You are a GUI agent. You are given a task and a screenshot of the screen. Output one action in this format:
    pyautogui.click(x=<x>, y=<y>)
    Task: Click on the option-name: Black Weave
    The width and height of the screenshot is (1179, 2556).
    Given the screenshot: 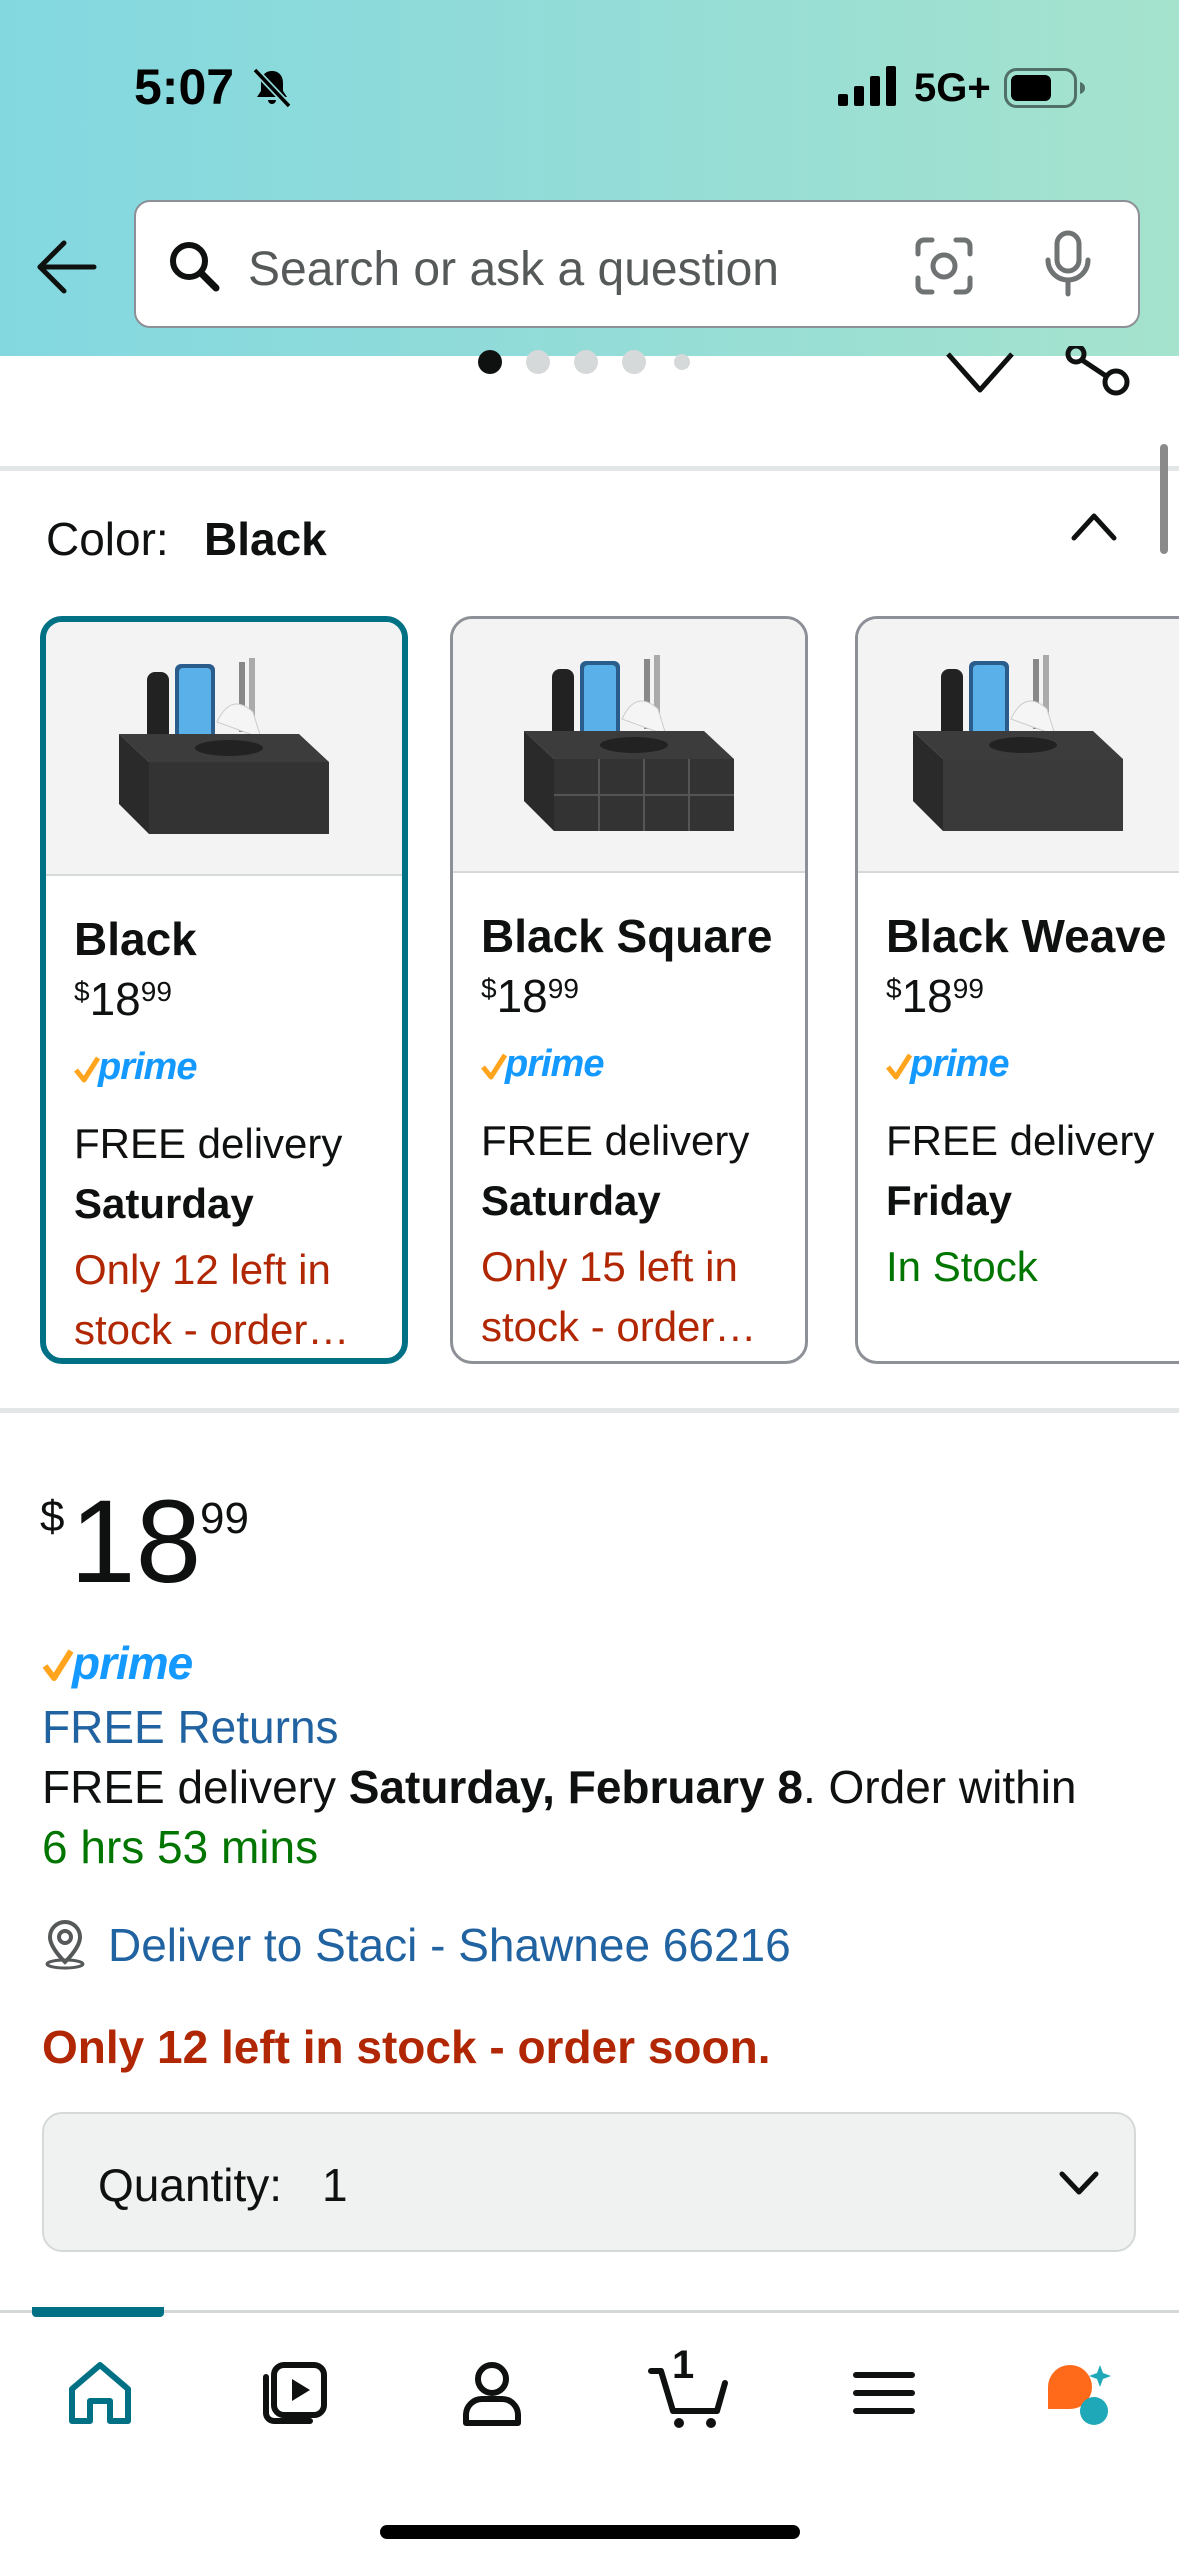 What is the action you would take?
    pyautogui.click(x=1026, y=936)
    